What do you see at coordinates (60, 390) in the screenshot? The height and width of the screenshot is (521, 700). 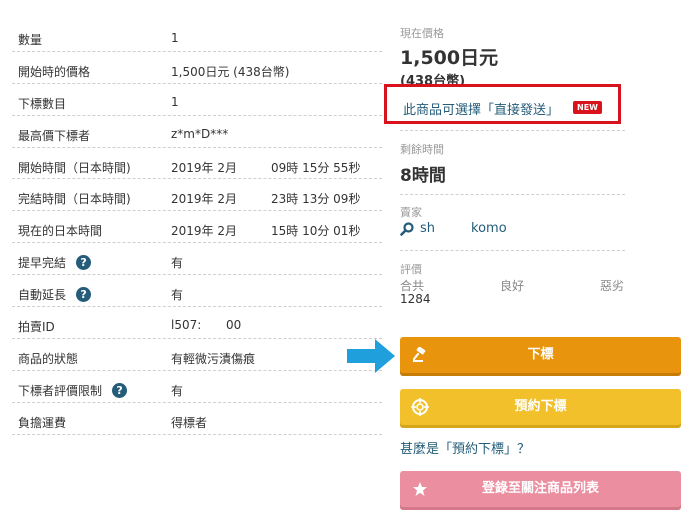 I see `detail-label: 下標者評價限制` at bounding box center [60, 390].